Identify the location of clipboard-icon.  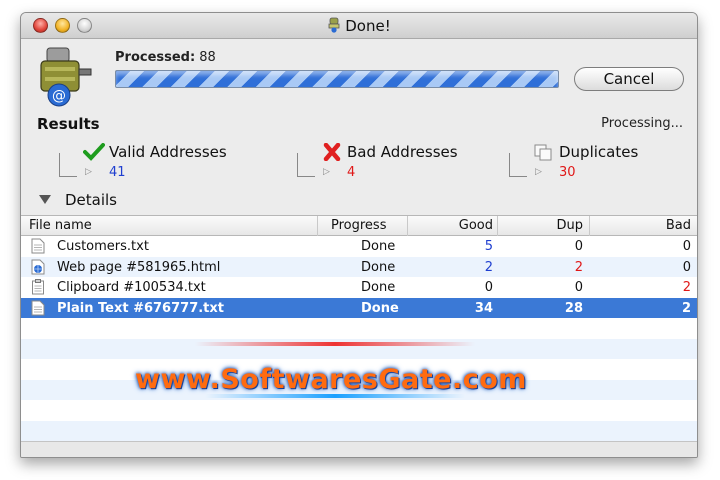
(38, 287).